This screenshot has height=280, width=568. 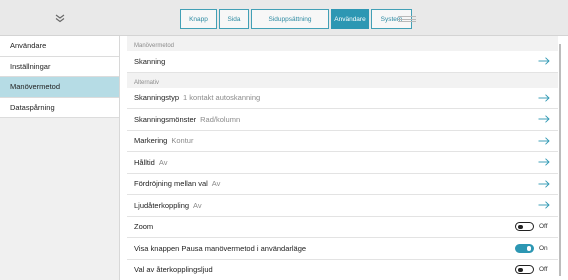 I want to click on setting-value: Rad/kolumn, so click(x=220, y=119).